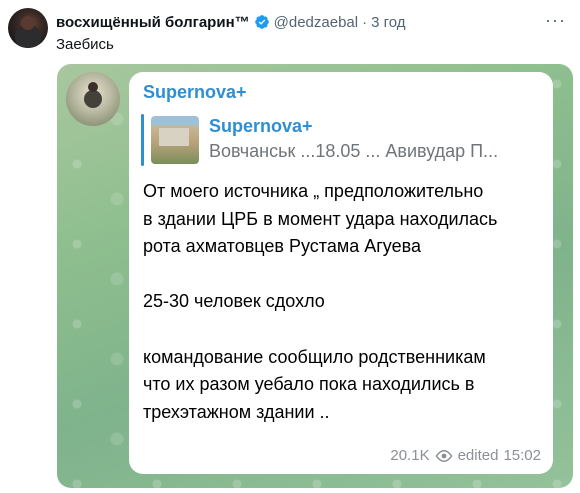  What do you see at coordinates (309, 384) in the screenshot?
I see `message-line: что их разом уебало пока находились в` at bounding box center [309, 384].